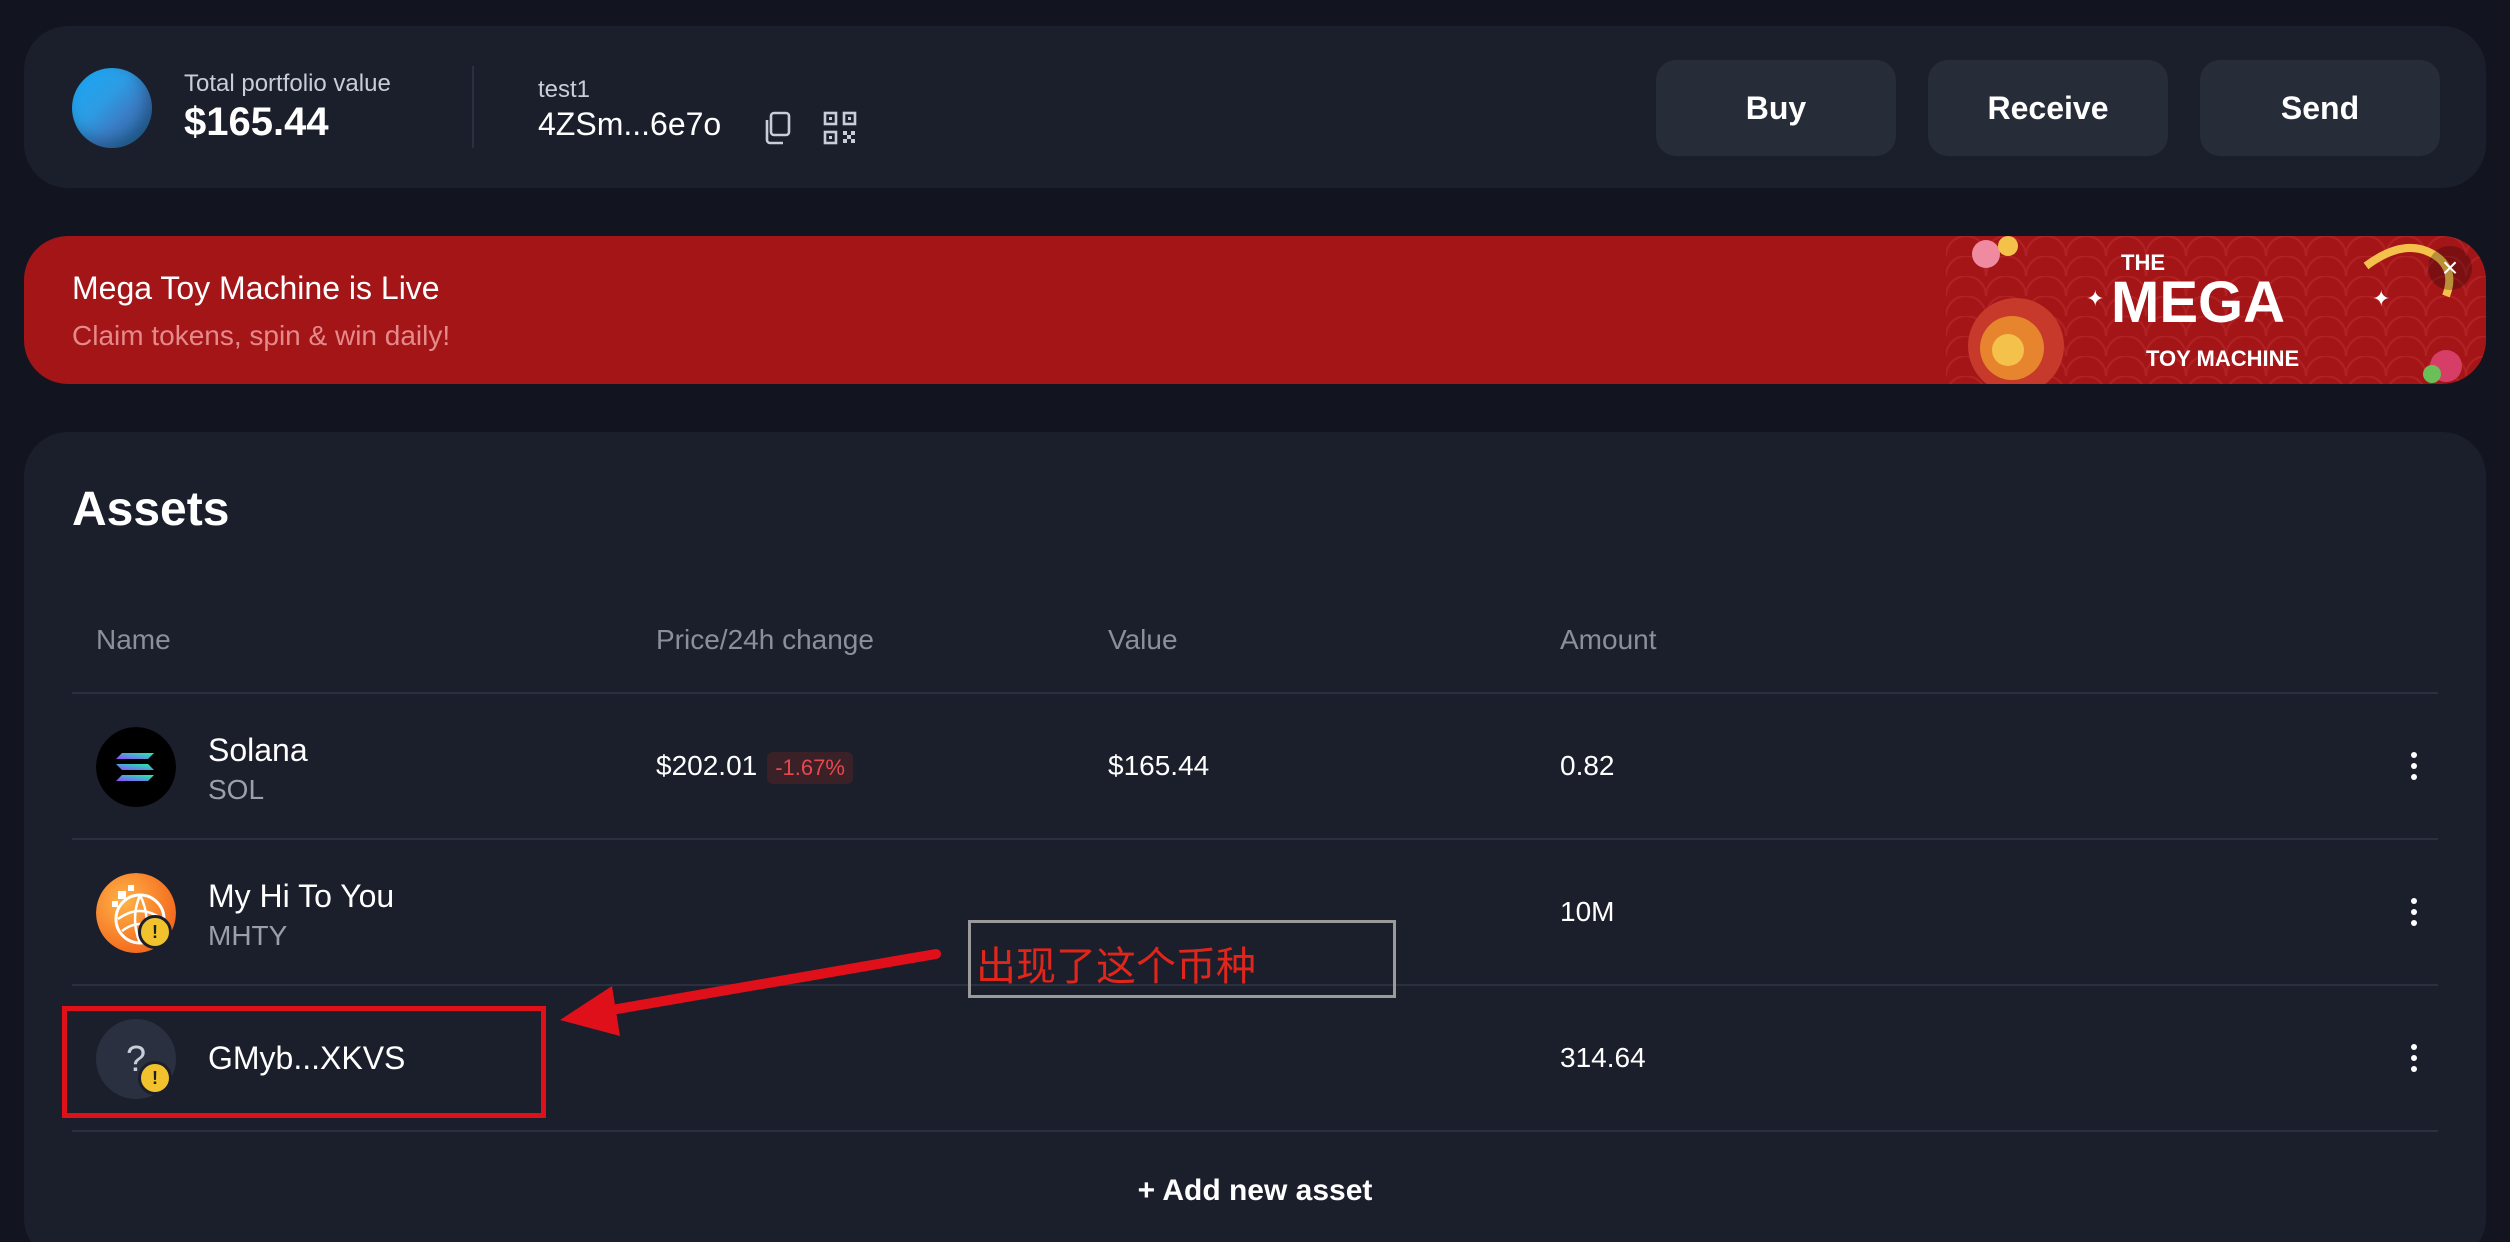 The height and width of the screenshot is (1242, 2510). What do you see at coordinates (707, 765) in the screenshot?
I see `asset-price-value: $202.01` at bounding box center [707, 765].